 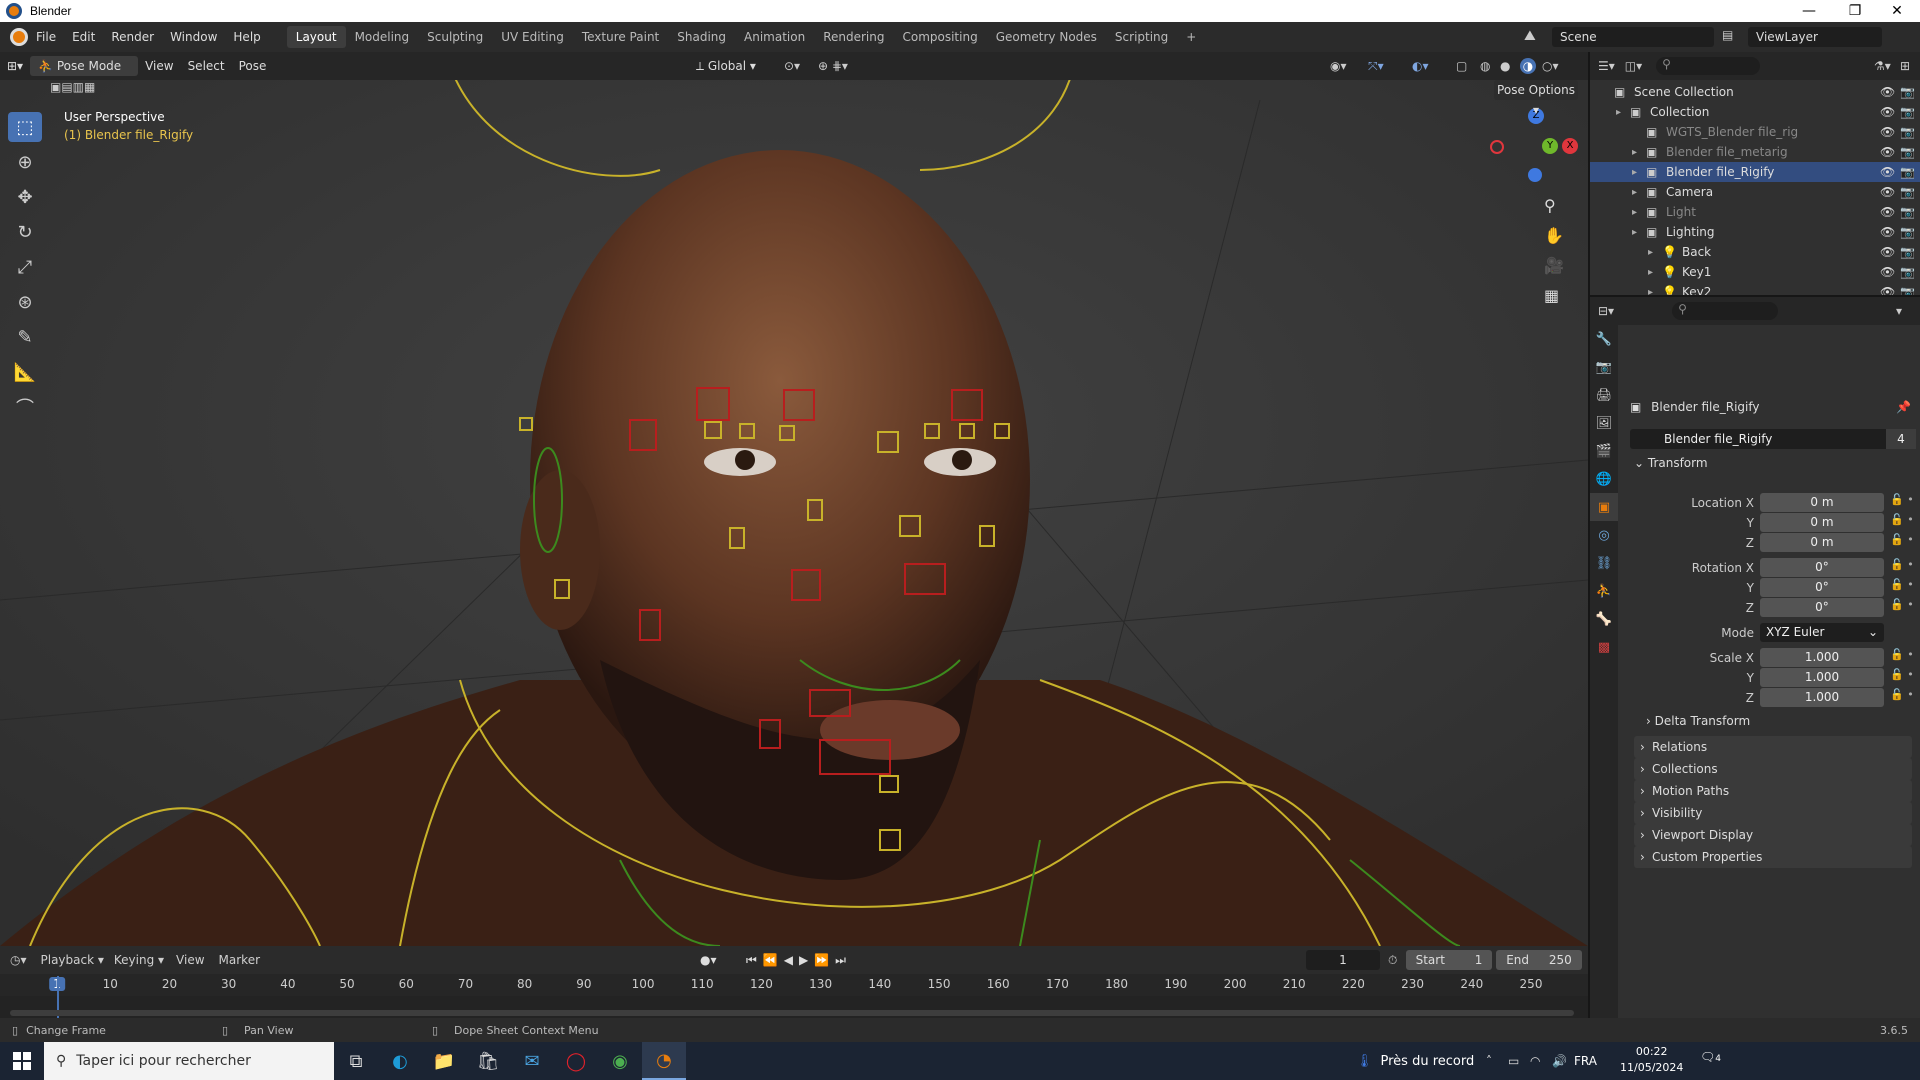 I want to click on outliner-editor-icon: ☰▾, so click(x=1606, y=66).